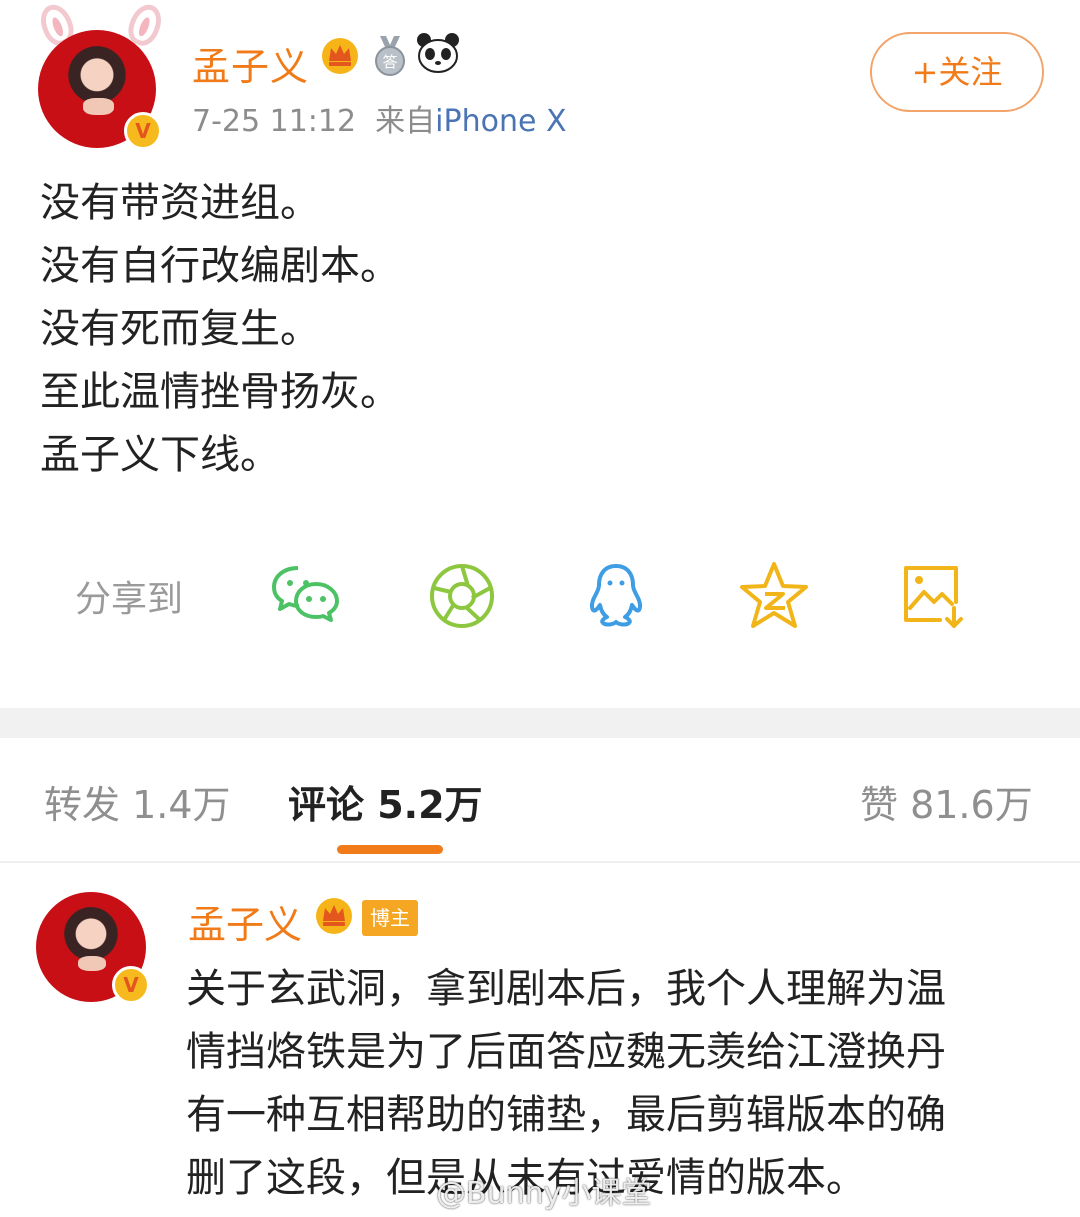 The image size is (1080, 1217). Describe the element at coordinates (129, 599) in the screenshot. I see `share-label: 分享到` at that location.